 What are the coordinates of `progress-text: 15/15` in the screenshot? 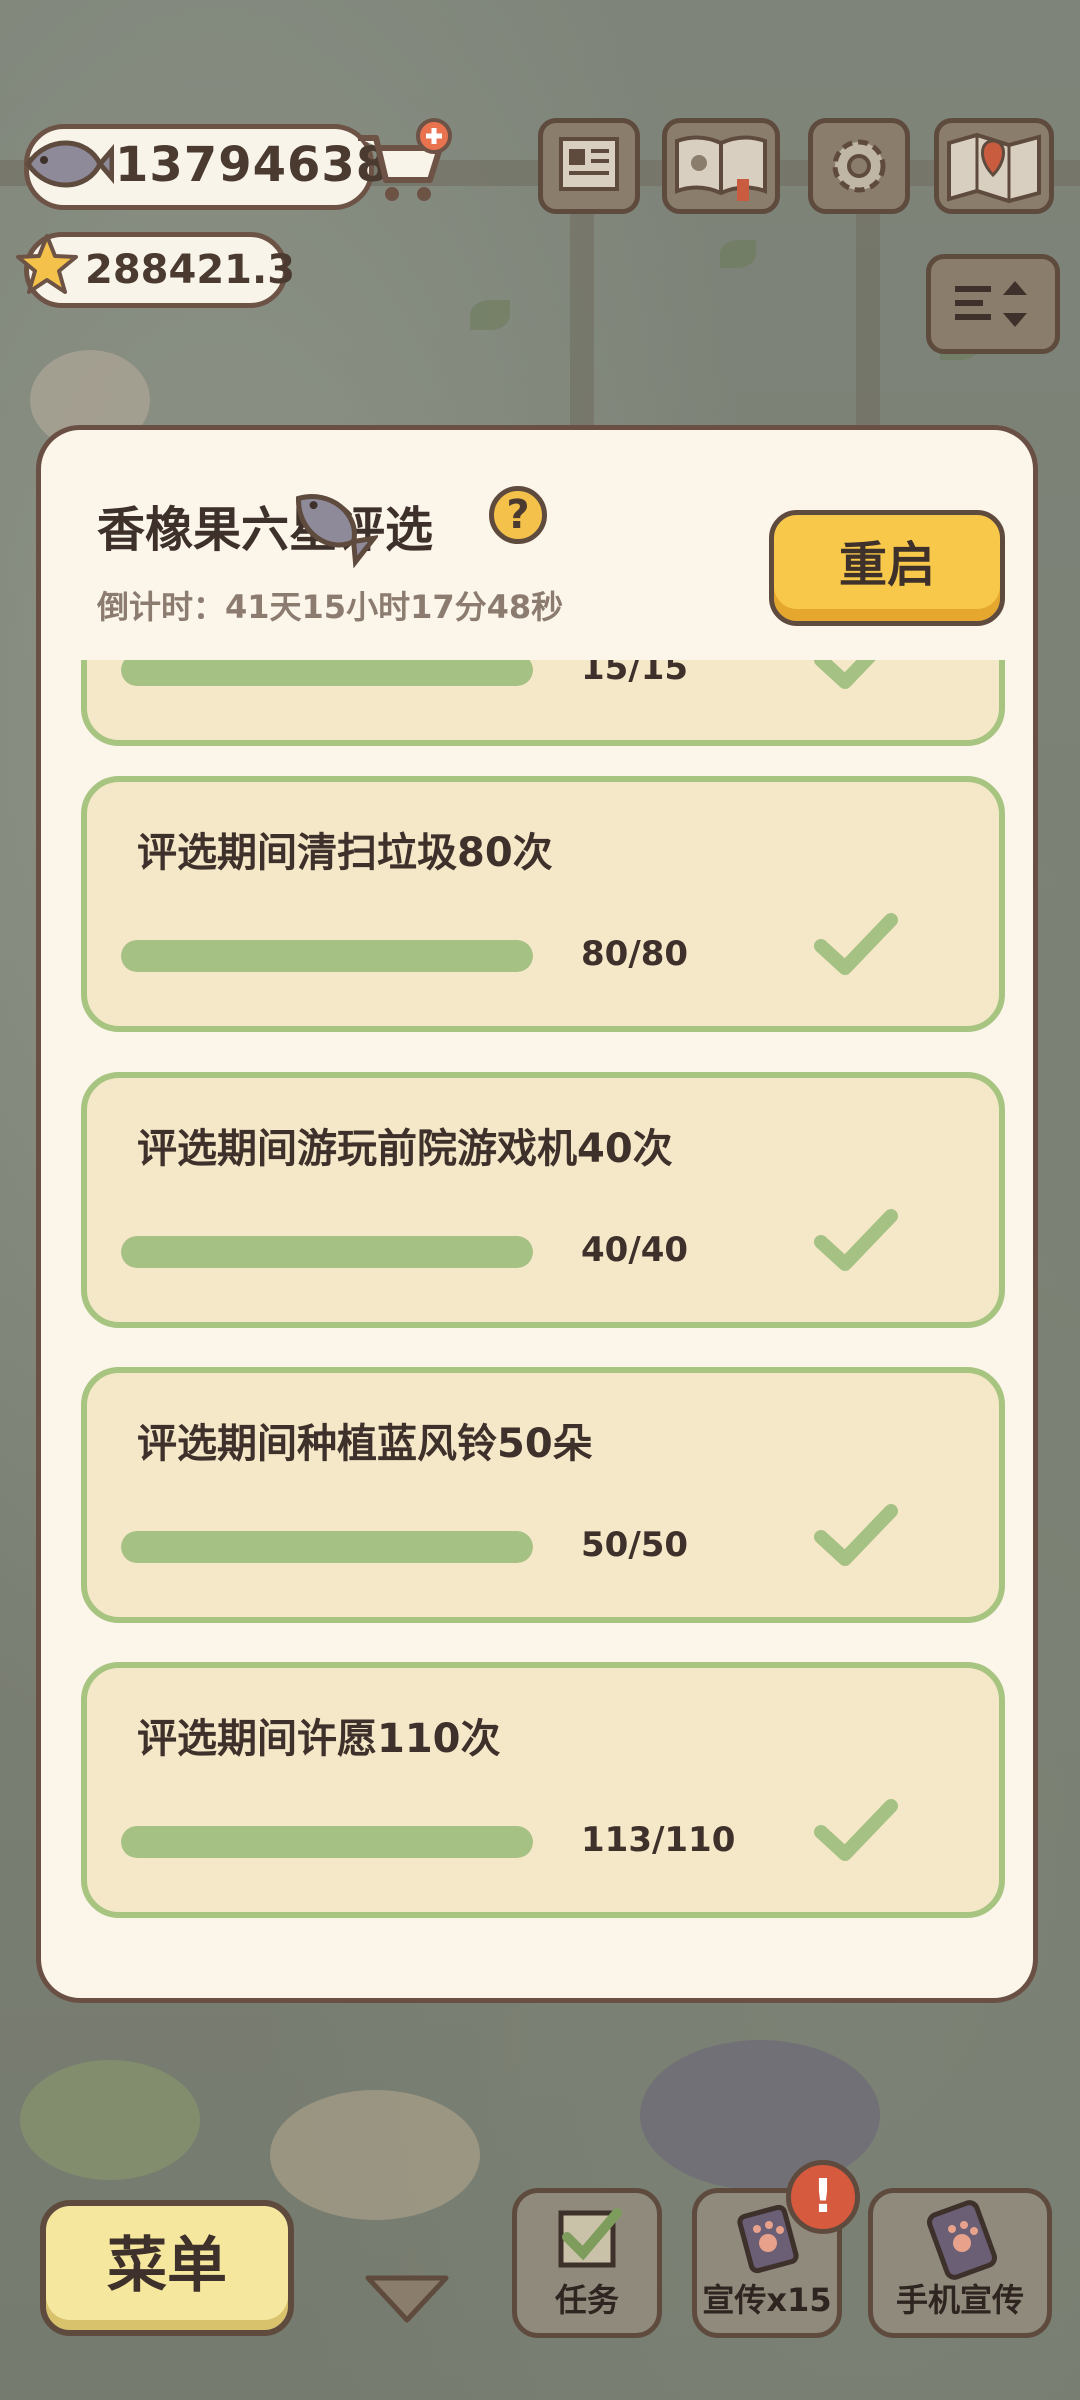 It's located at (635, 674).